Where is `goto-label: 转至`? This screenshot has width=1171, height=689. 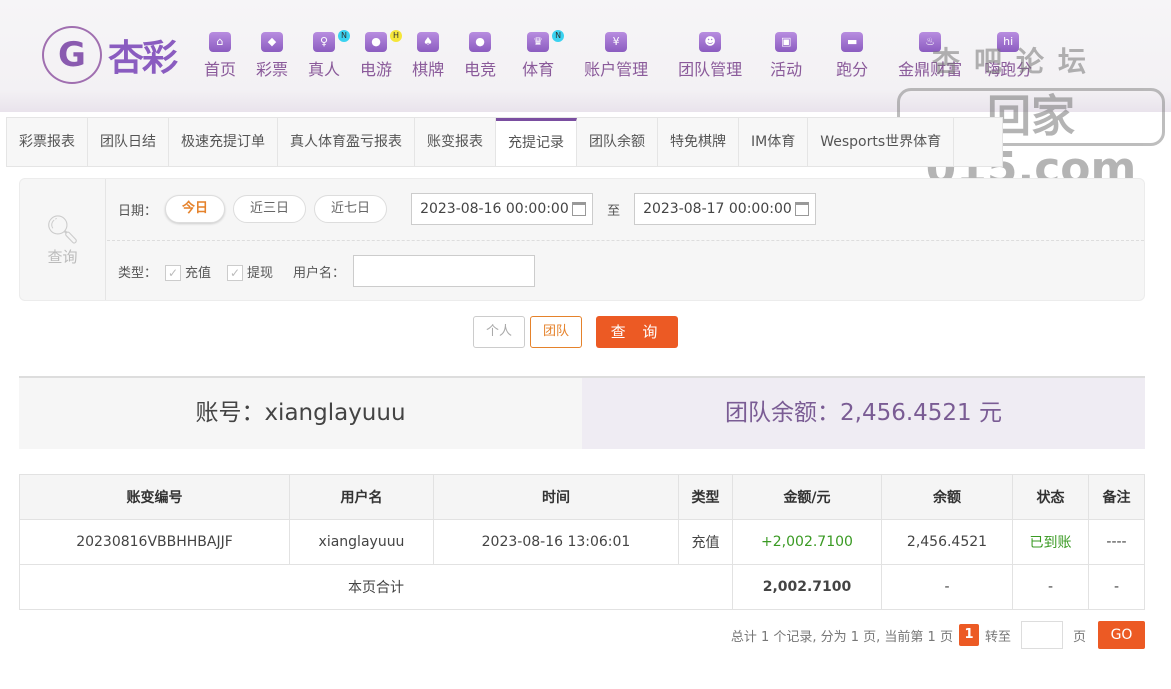
goto-label: 转至 is located at coordinates (997, 637).